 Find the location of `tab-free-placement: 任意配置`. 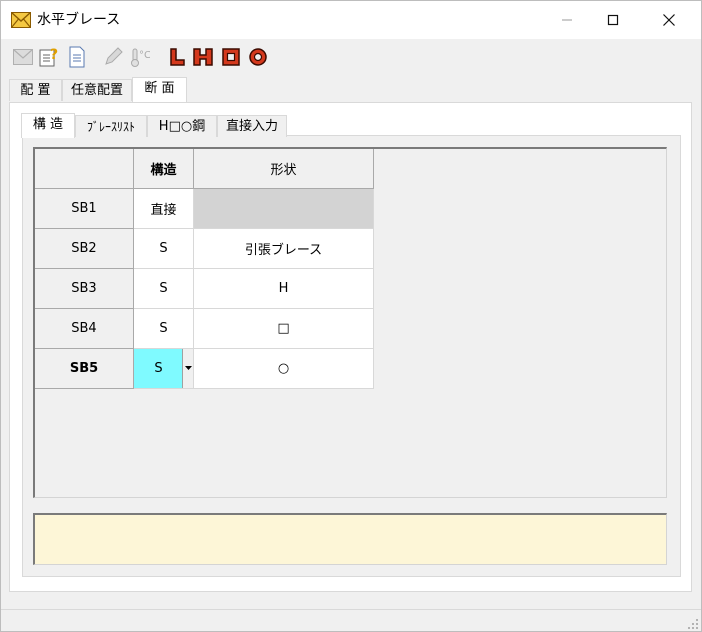

tab-free-placement: 任意配置 is located at coordinates (97, 90).